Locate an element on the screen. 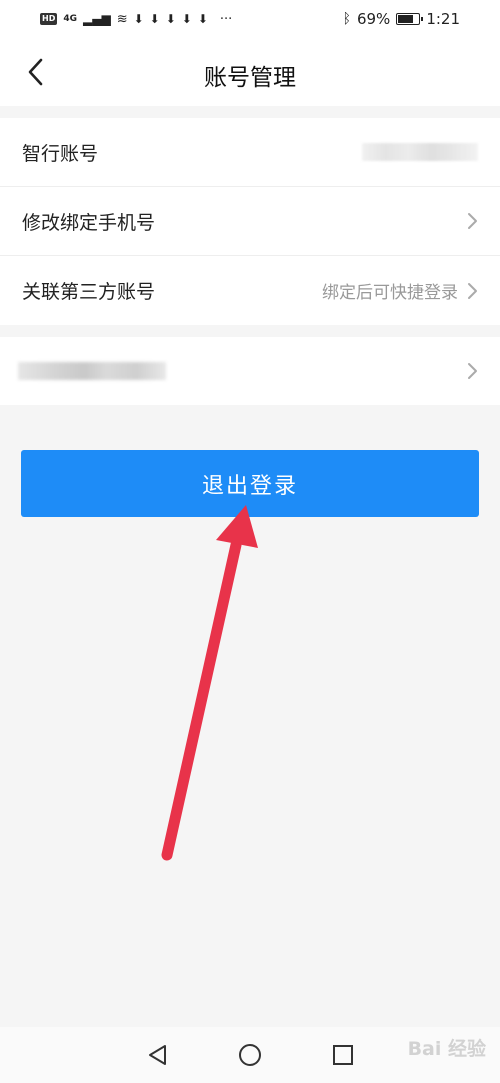 This screenshot has width=500, height=1083. row-label-change-phone: 修改绑定手机号 is located at coordinates (89, 222).